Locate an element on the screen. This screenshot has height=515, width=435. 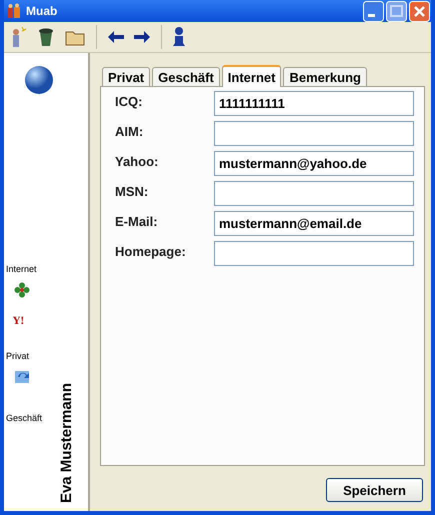
save-button: Speichern is located at coordinates (374, 490).